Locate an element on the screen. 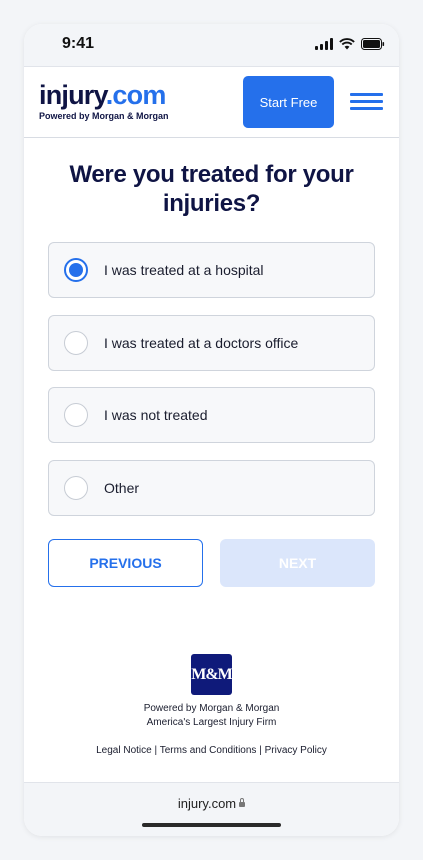 The width and height of the screenshot is (423, 860). browser-url-bar: injury.com is located at coordinates (211, 809).